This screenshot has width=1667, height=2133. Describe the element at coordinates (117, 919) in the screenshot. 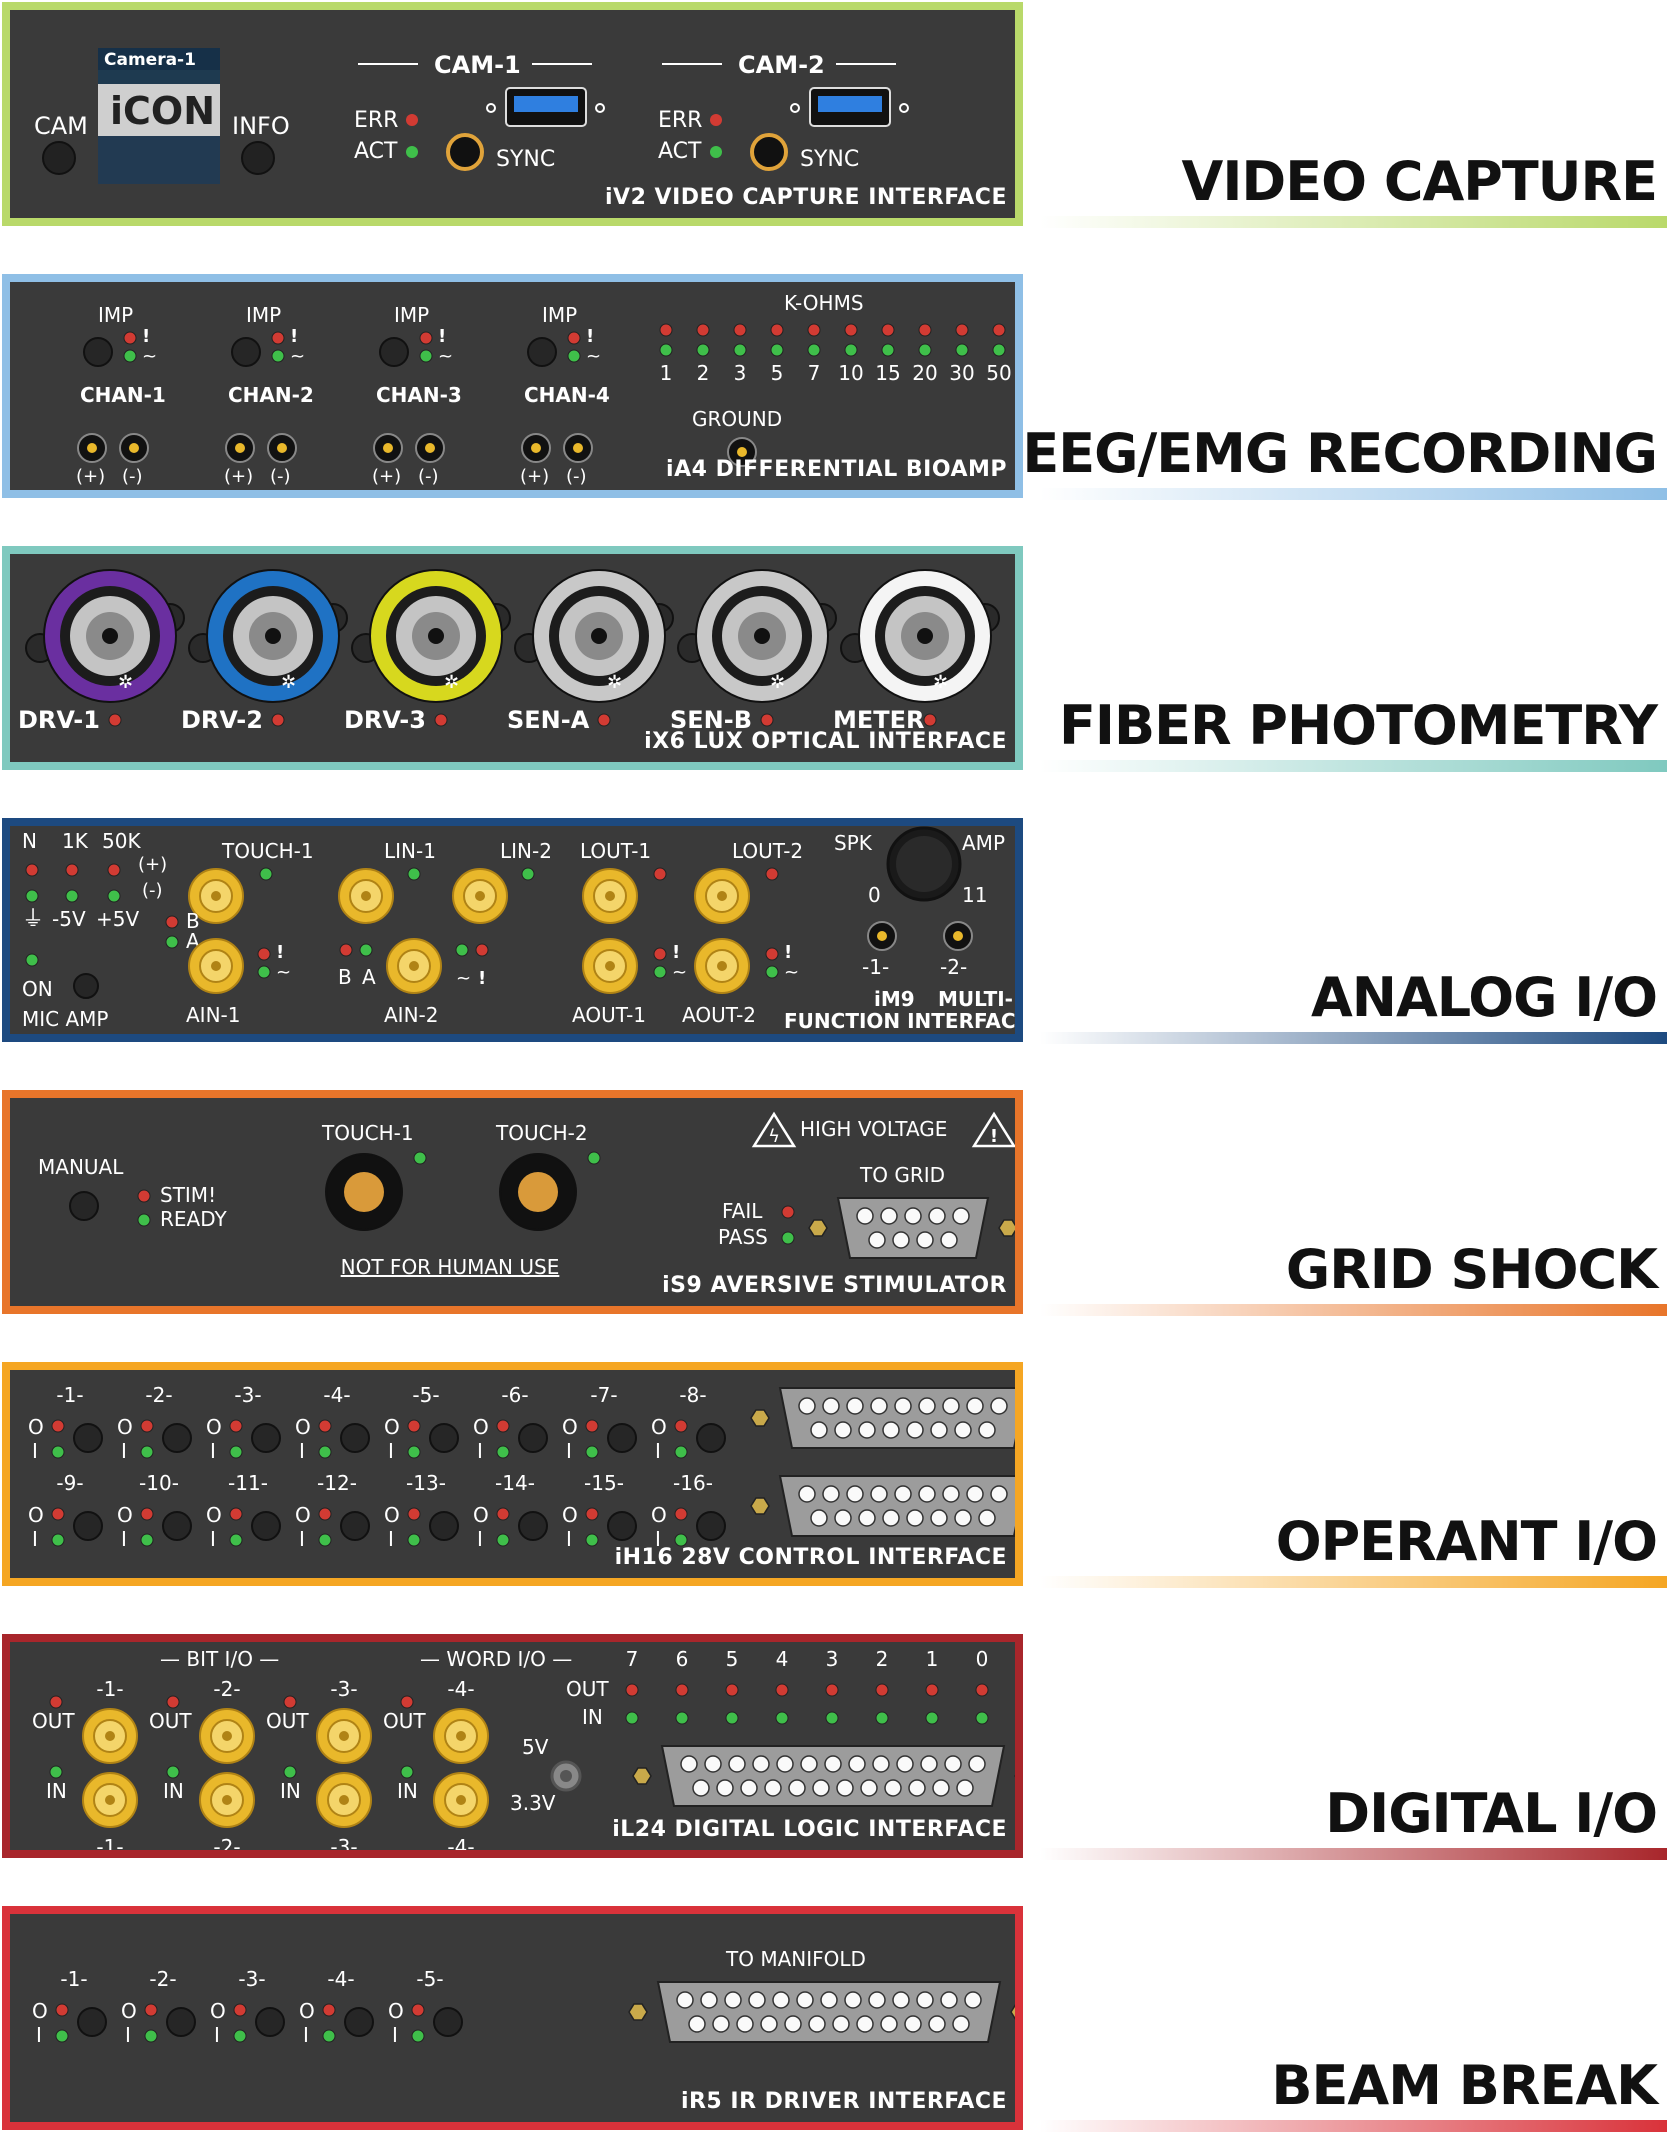

I see `plus5v-label: +5V` at that location.